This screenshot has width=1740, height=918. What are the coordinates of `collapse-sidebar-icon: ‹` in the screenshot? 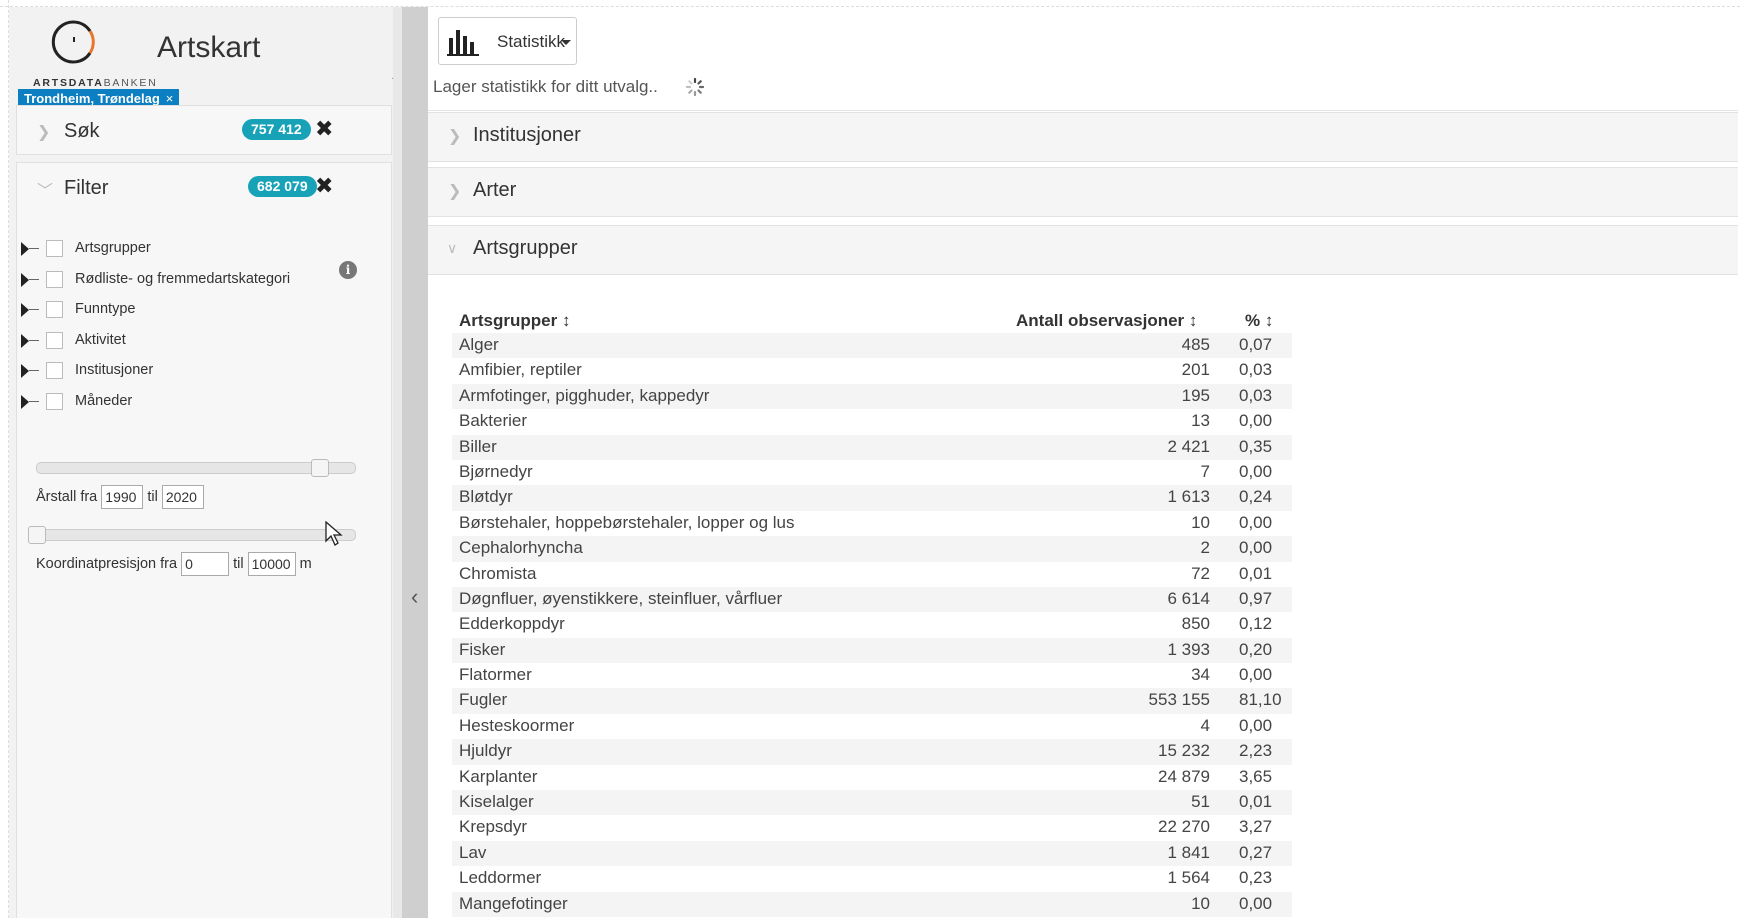 It's located at (414, 597).